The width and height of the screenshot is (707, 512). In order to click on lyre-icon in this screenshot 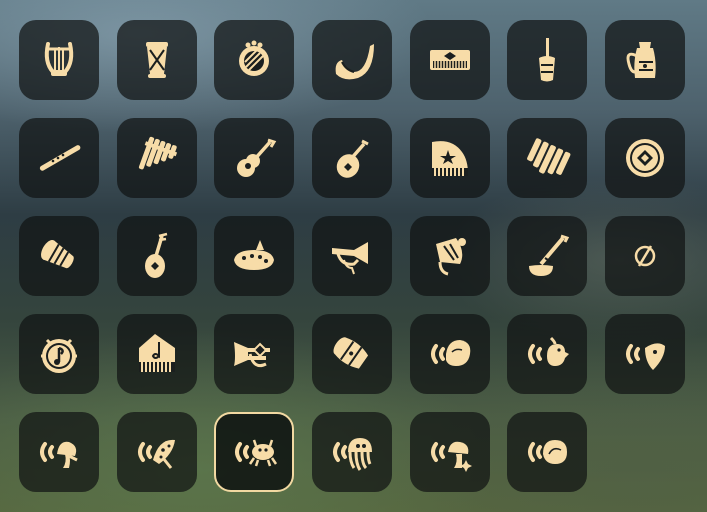, I will do `click(59, 60)`.